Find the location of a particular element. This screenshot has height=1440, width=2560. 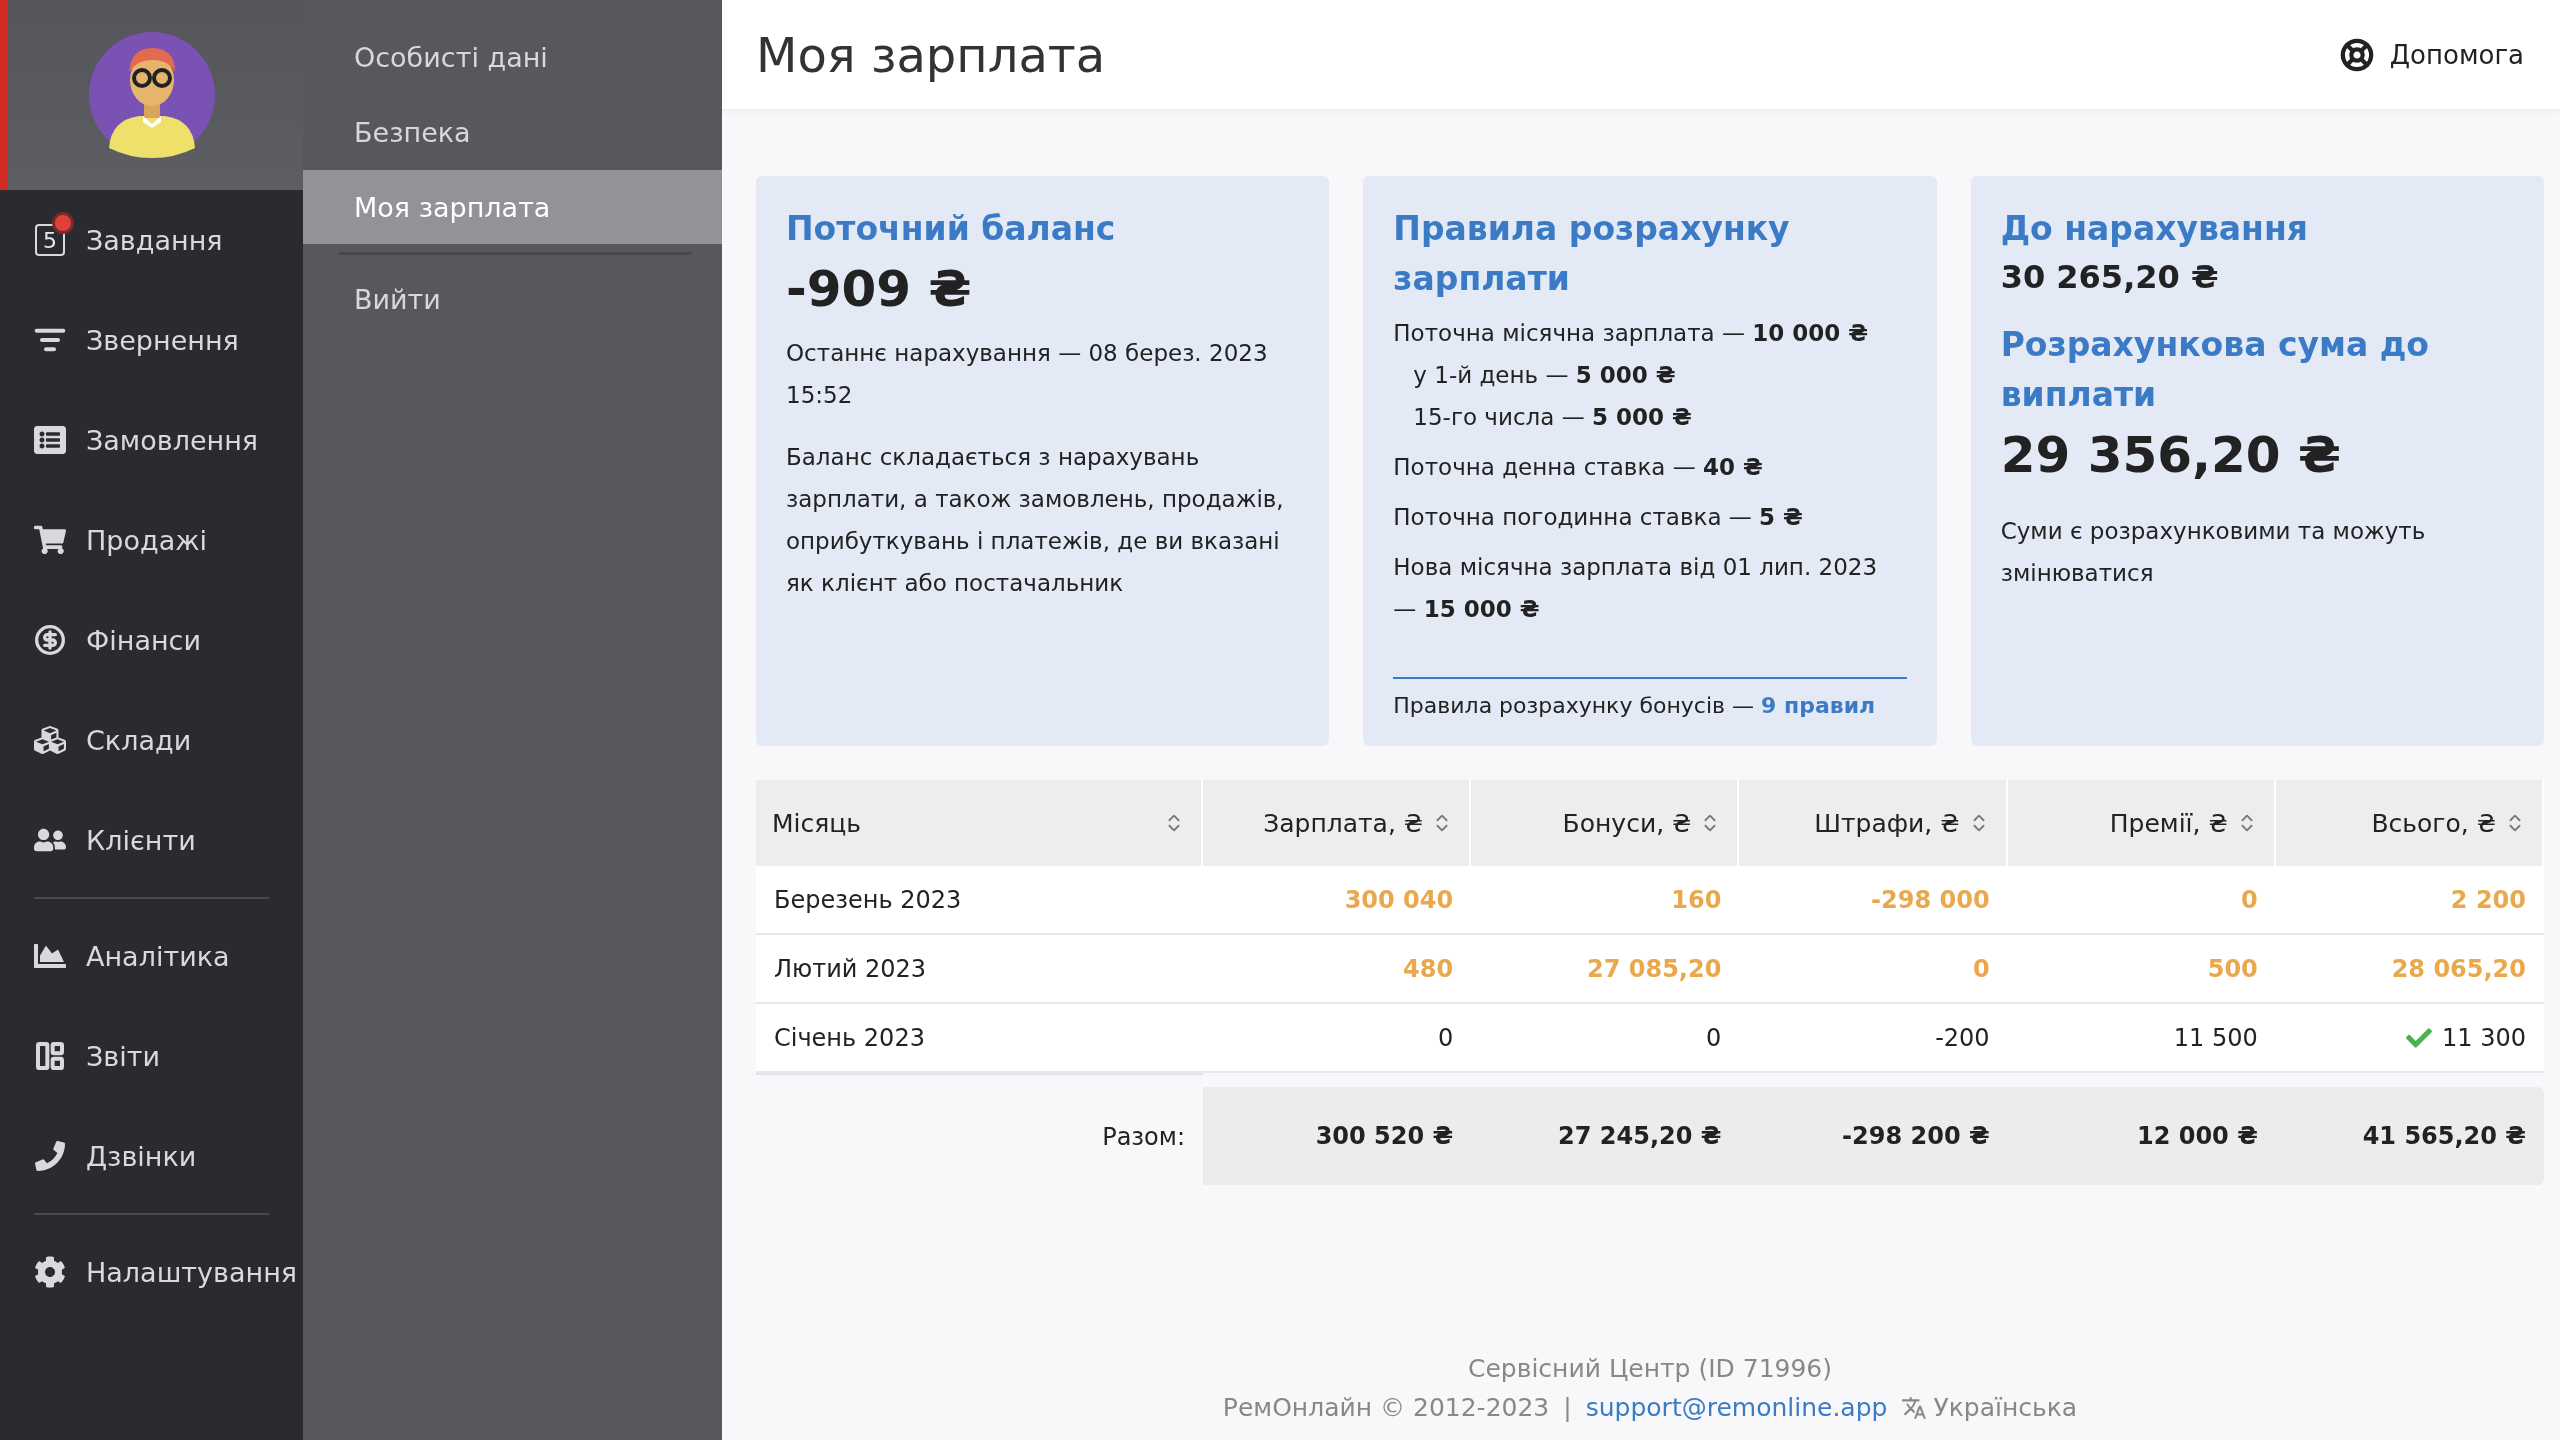

settings-icon is located at coordinates (50, 1272).